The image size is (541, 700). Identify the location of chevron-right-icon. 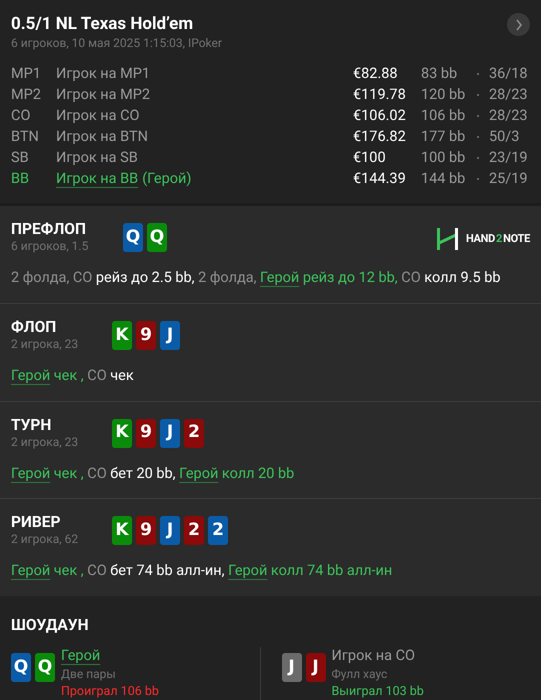
(518, 24).